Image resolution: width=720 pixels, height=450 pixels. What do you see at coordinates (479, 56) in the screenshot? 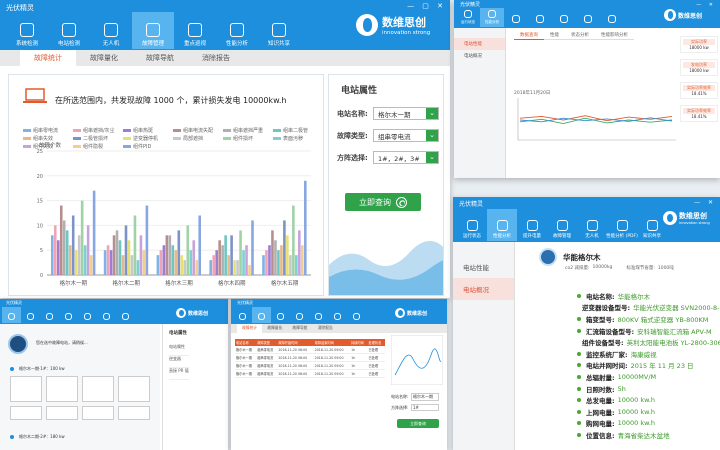
I see `sidebar-item: 电站概况` at bounding box center [479, 56].